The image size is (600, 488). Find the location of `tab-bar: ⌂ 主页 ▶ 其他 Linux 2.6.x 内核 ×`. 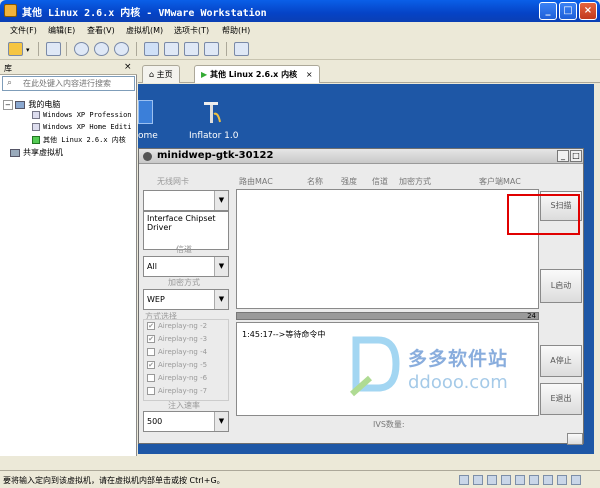

tab-bar: ⌂ 主页 ▶ 其他 Linux 2.6.x 内核 × is located at coordinates (369, 72).